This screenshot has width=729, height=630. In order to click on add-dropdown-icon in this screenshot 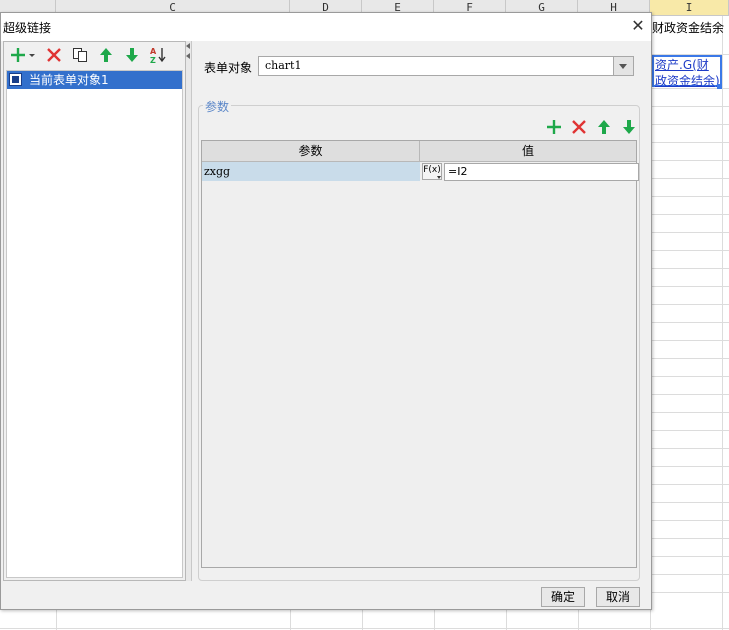, I will do `click(23, 55)`.